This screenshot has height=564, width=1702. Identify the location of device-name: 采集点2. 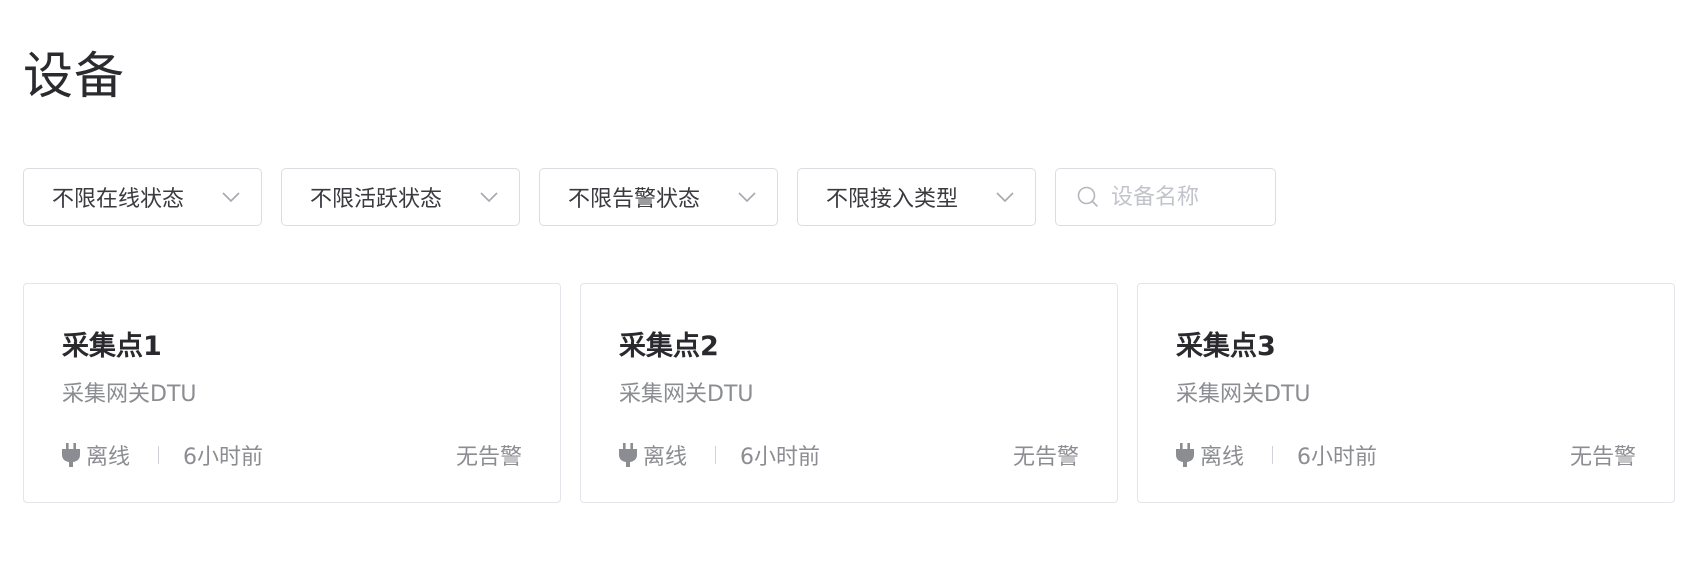
(669, 346).